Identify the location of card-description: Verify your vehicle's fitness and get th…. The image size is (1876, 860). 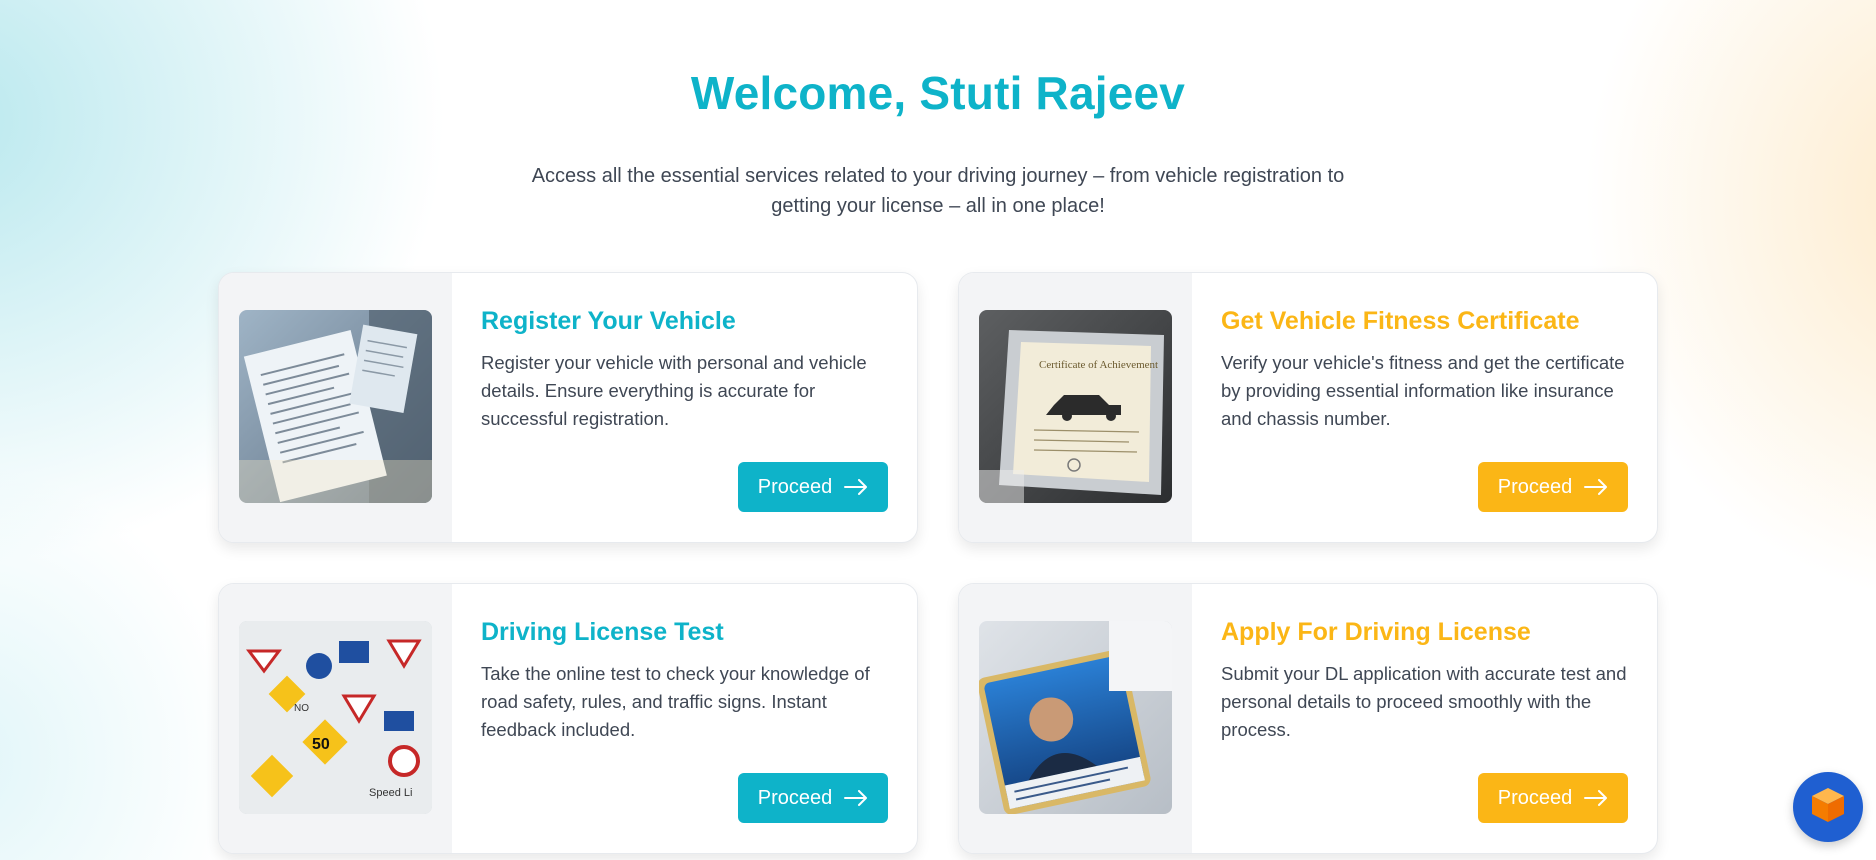
(1423, 390).